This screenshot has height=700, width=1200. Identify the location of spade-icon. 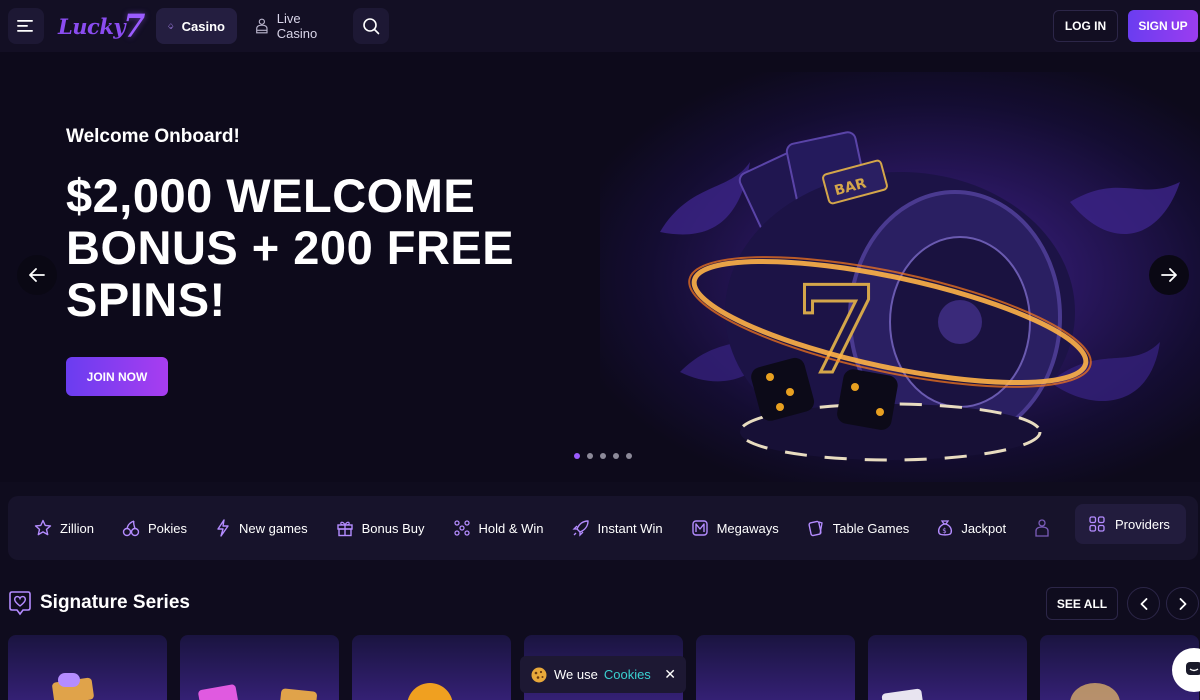
(171, 26).